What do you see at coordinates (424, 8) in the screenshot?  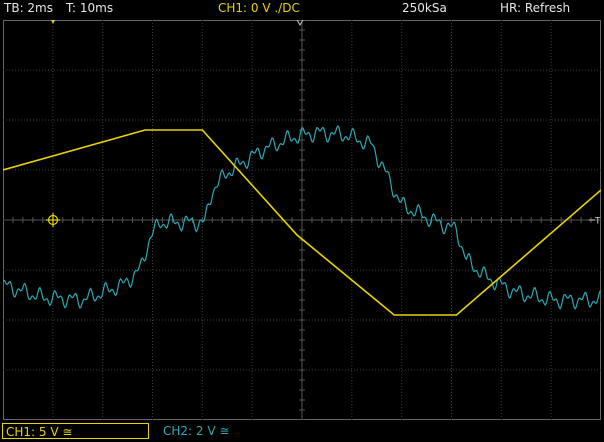 I see `sample-rate-readout: 250kSa` at bounding box center [424, 8].